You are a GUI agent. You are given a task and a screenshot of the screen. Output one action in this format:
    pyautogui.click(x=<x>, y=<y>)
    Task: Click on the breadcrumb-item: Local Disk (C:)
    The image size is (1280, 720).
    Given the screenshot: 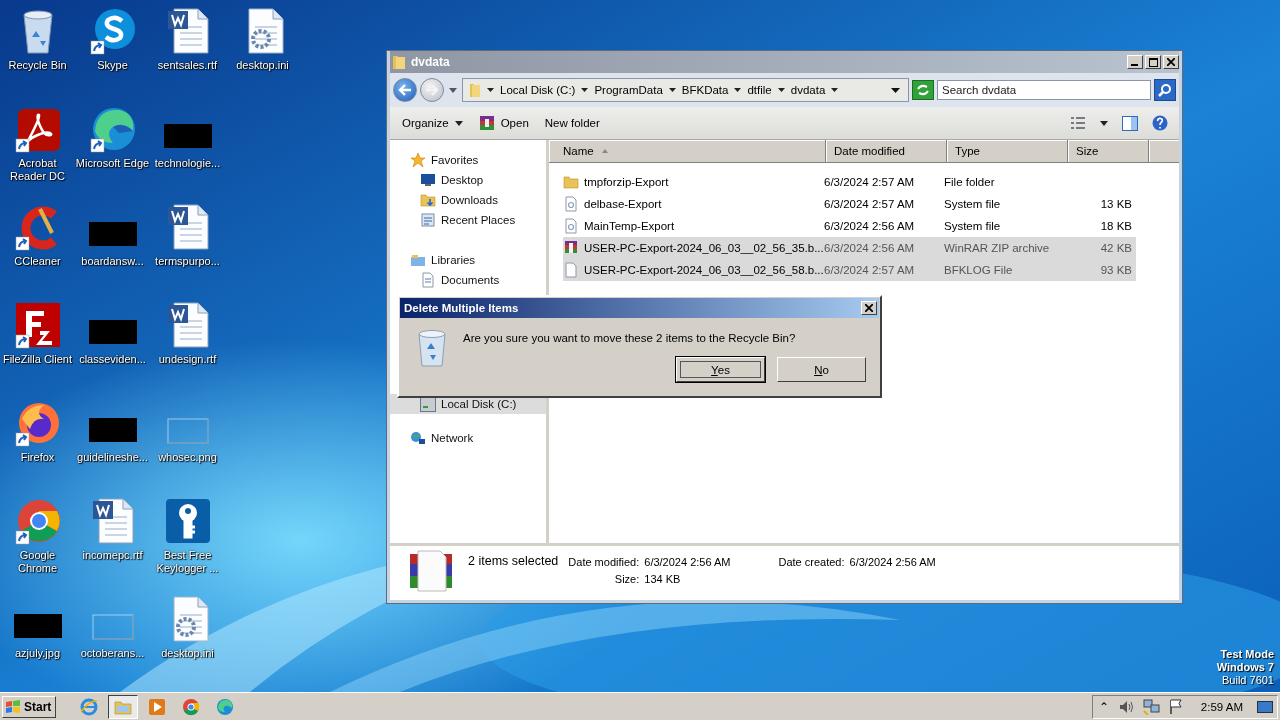 What is the action you would take?
    pyautogui.click(x=538, y=90)
    